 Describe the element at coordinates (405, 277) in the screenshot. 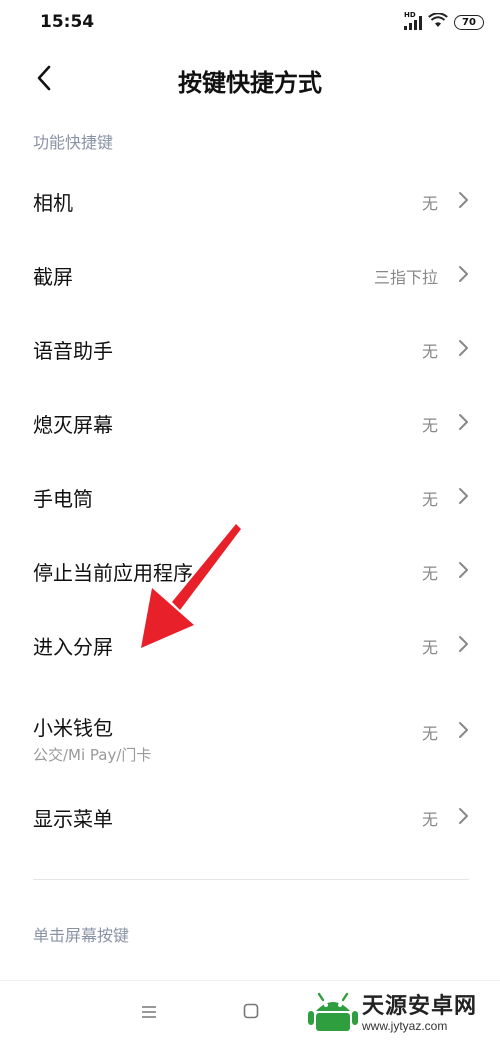

I see `list-item-value: 三指下拉` at that location.